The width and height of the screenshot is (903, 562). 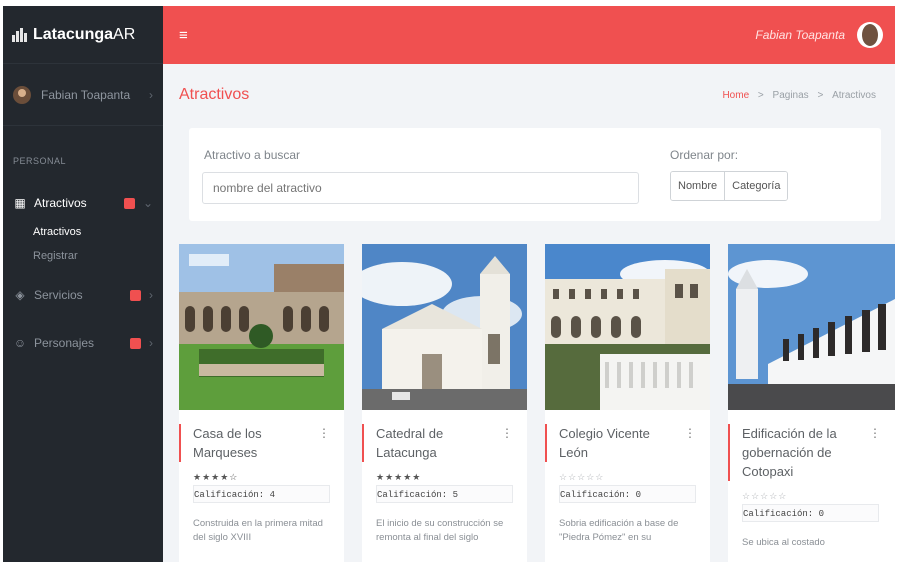 What do you see at coordinates (64, 343) in the screenshot?
I see `sidebar-item-label: Personajes` at bounding box center [64, 343].